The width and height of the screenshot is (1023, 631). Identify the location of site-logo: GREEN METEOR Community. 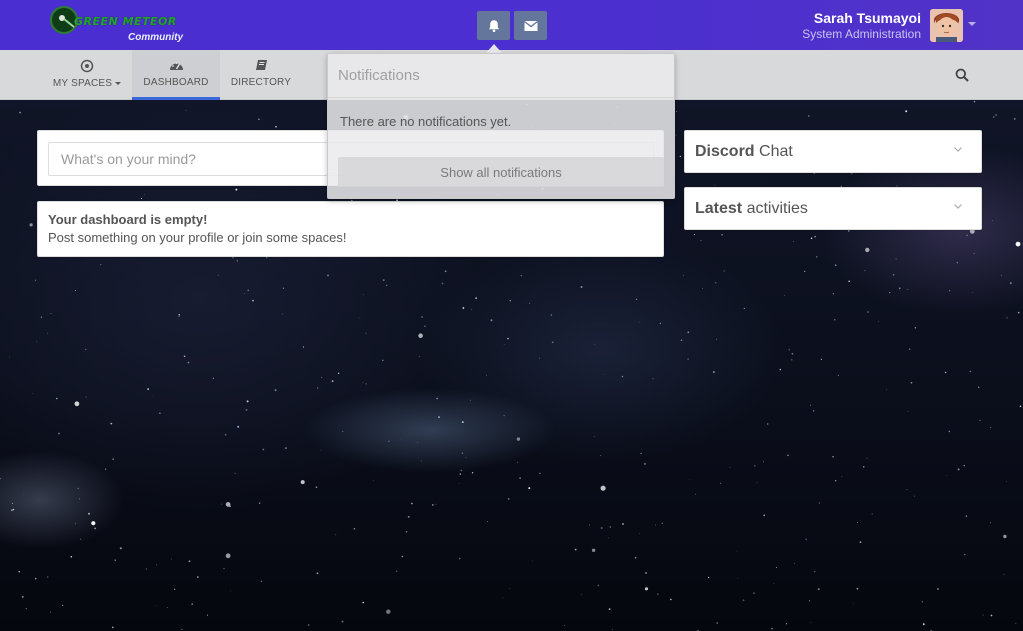
(121, 26).